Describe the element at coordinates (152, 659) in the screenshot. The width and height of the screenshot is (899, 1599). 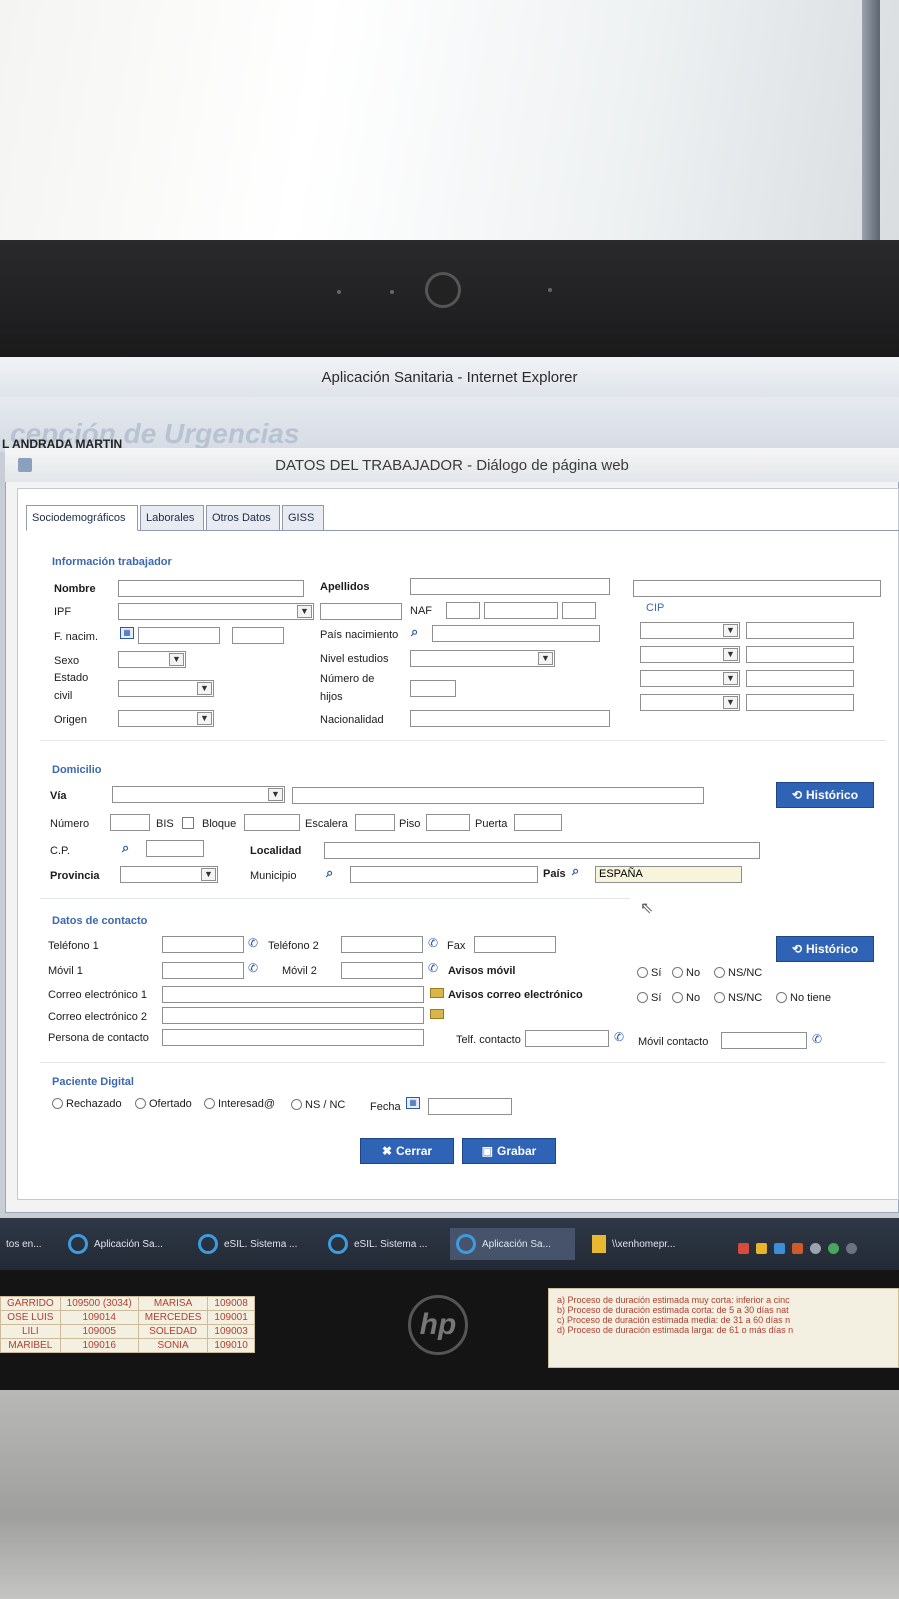
I see `sexo-select: ▼` at that location.